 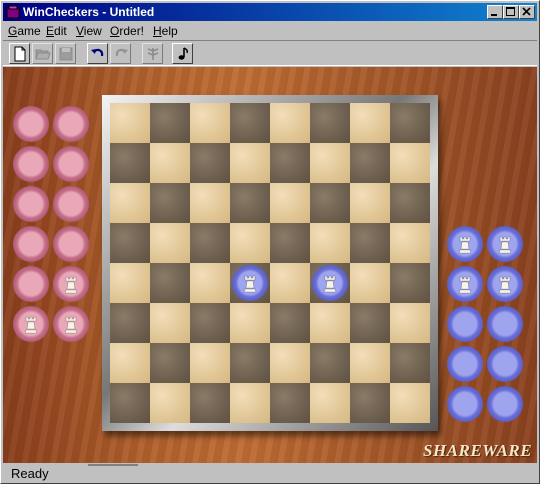 What do you see at coordinates (527, 12) in the screenshot?
I see `close-button` at bounding box center [527, 12].